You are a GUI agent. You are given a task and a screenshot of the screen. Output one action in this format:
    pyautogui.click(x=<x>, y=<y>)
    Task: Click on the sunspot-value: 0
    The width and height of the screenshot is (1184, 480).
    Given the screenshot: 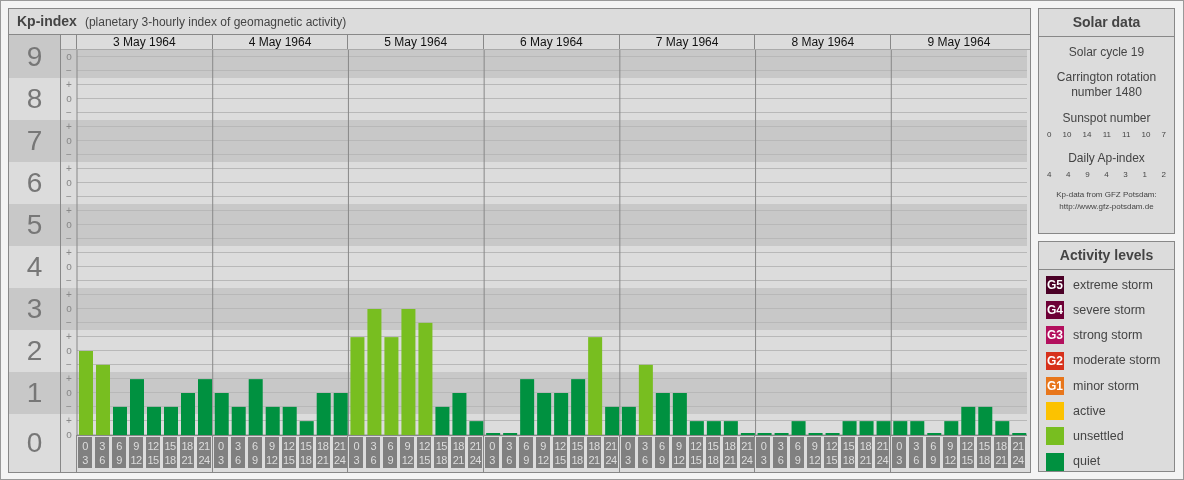 What is the action you would take?
    pyautogui.click(x=1049, y=135)
    